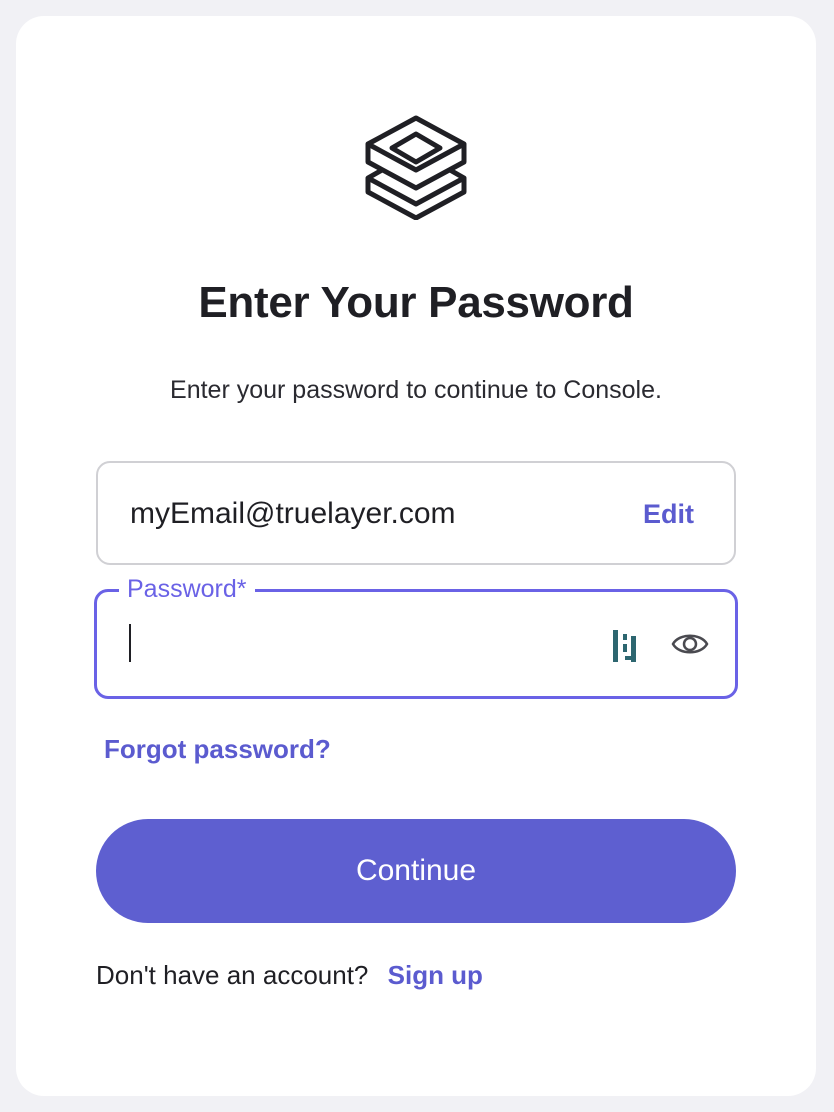 Image resolution: width=834 pixels, height=1112 pixels. I want to click on password-field: Password*, so click(416, 636).